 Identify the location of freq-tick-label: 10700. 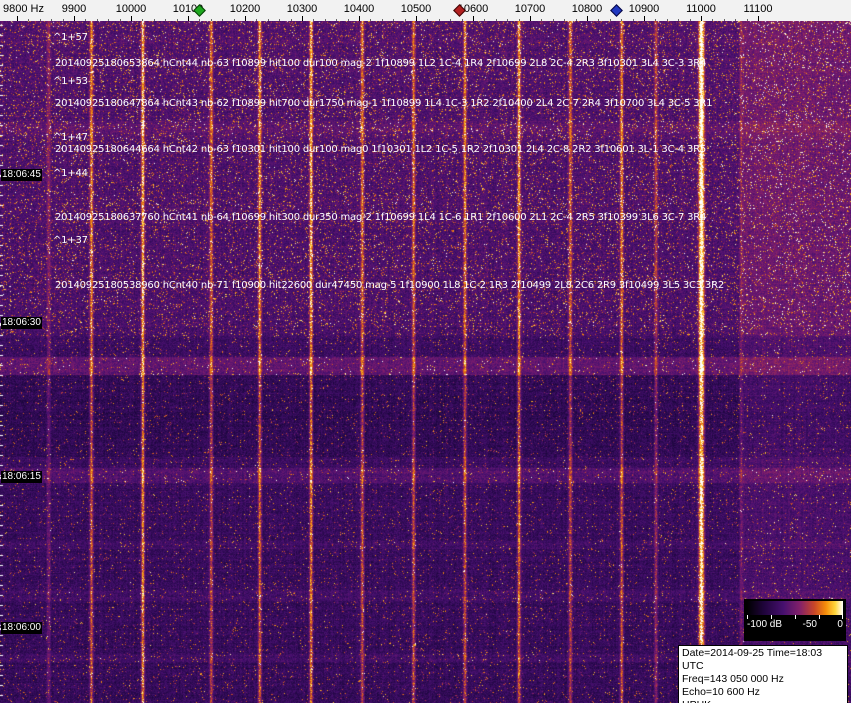
(530, 9).